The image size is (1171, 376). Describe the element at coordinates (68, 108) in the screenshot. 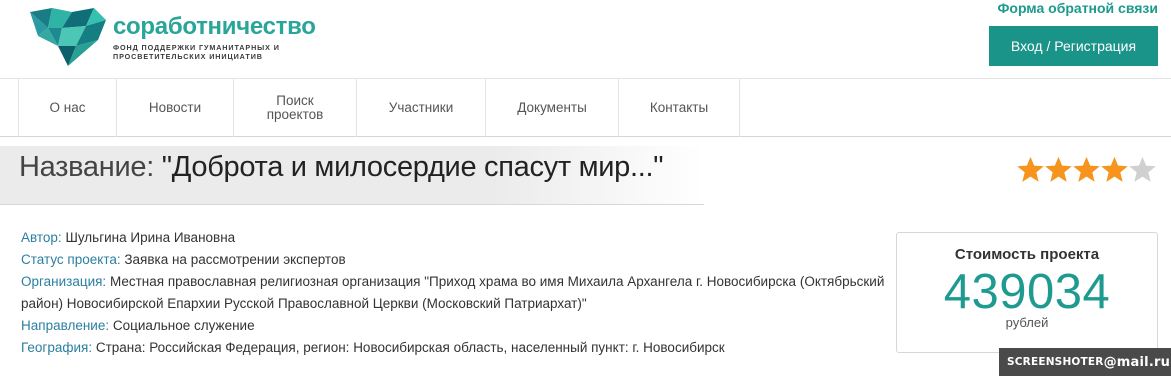

I see `nav-item-about: О нас` at that location.